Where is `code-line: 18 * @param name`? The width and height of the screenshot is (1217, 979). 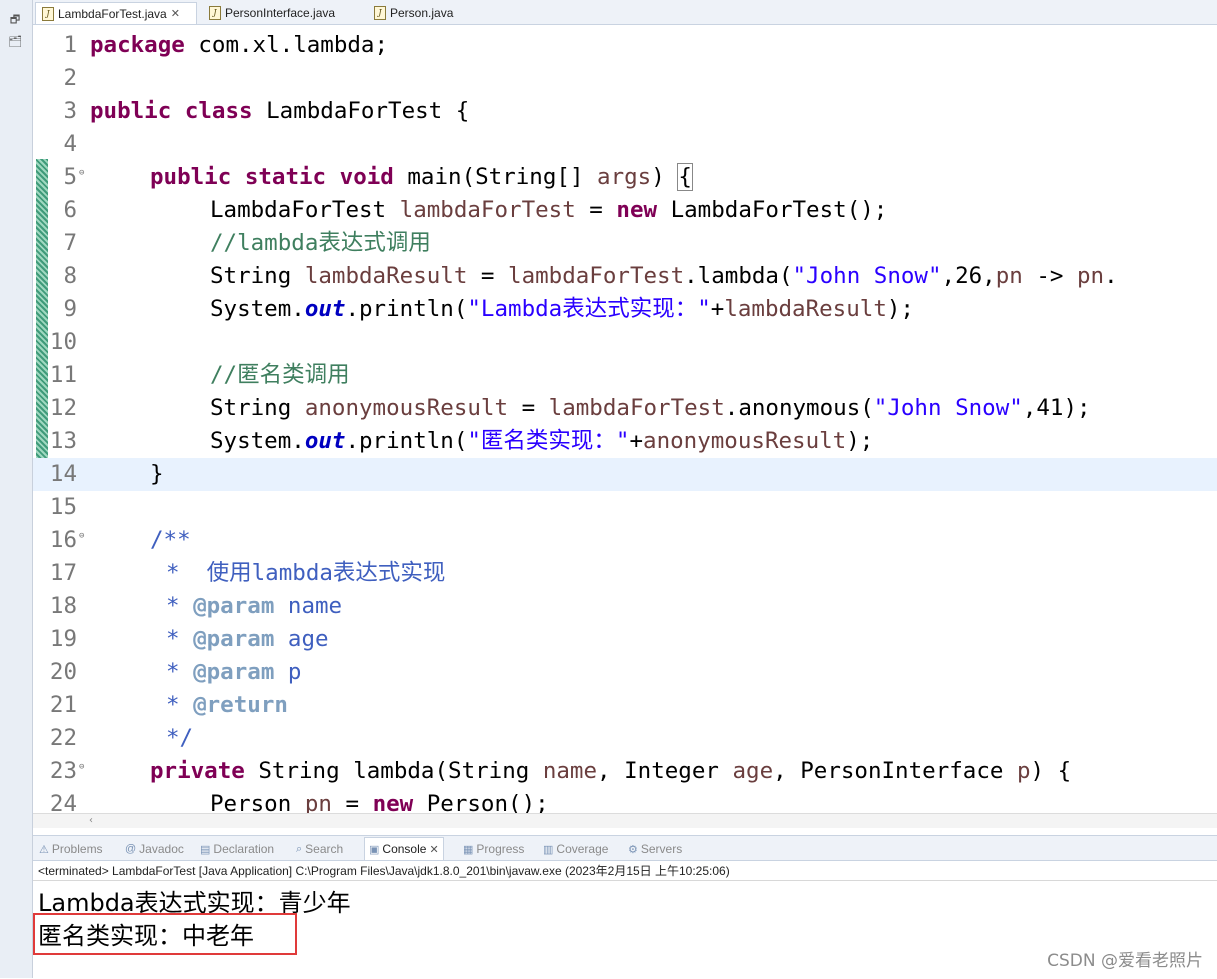
code-line: 18 * @param name is located at coordinates (625, 606).